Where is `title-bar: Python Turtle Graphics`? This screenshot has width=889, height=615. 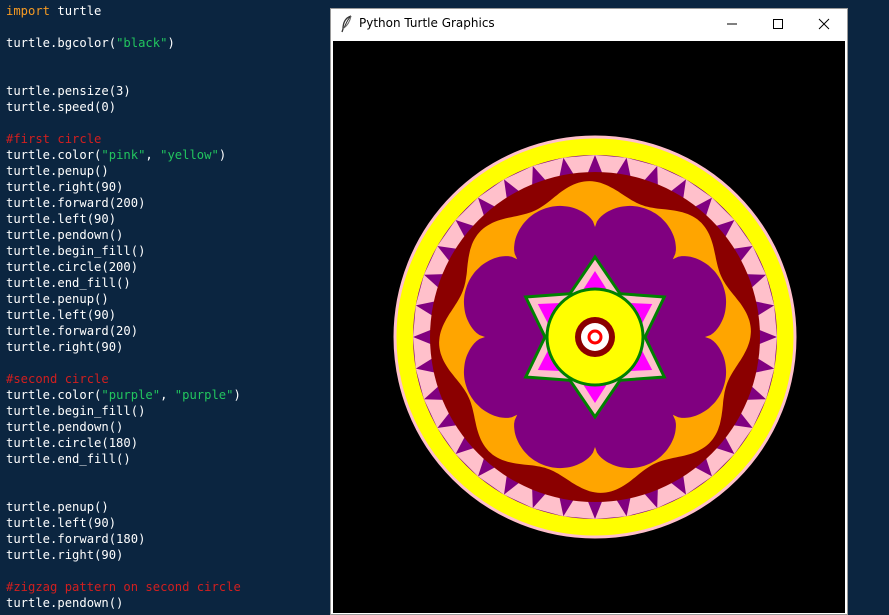
title-bar: Python Turtle Graphics is located at coordinates (589, 24).